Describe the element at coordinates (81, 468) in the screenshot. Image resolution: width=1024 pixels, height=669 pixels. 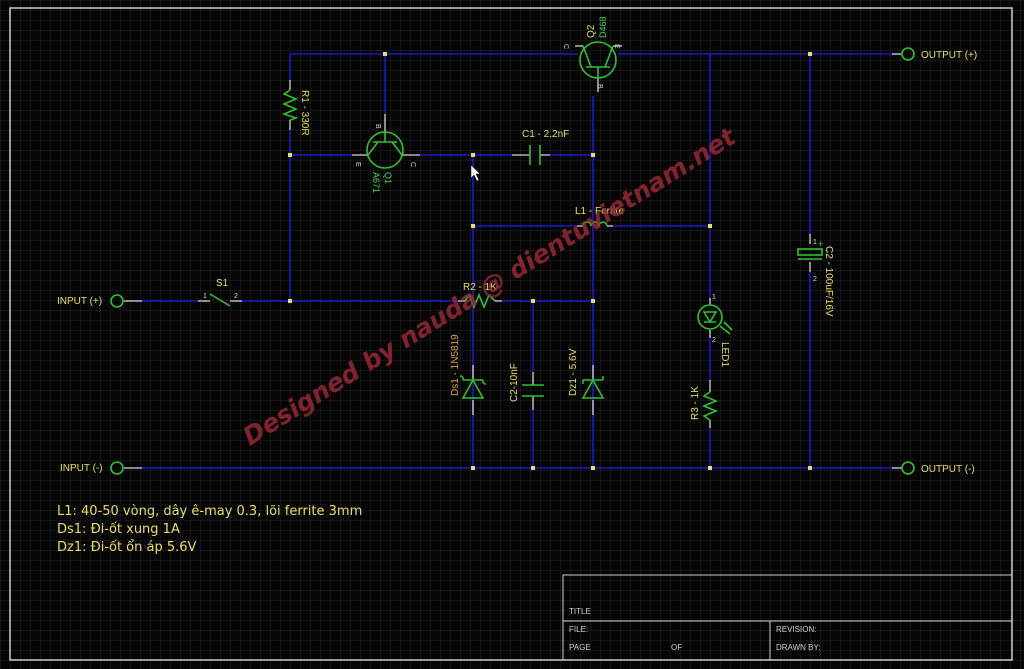
I see `input-neg-label: INPUT (-)` at that location.